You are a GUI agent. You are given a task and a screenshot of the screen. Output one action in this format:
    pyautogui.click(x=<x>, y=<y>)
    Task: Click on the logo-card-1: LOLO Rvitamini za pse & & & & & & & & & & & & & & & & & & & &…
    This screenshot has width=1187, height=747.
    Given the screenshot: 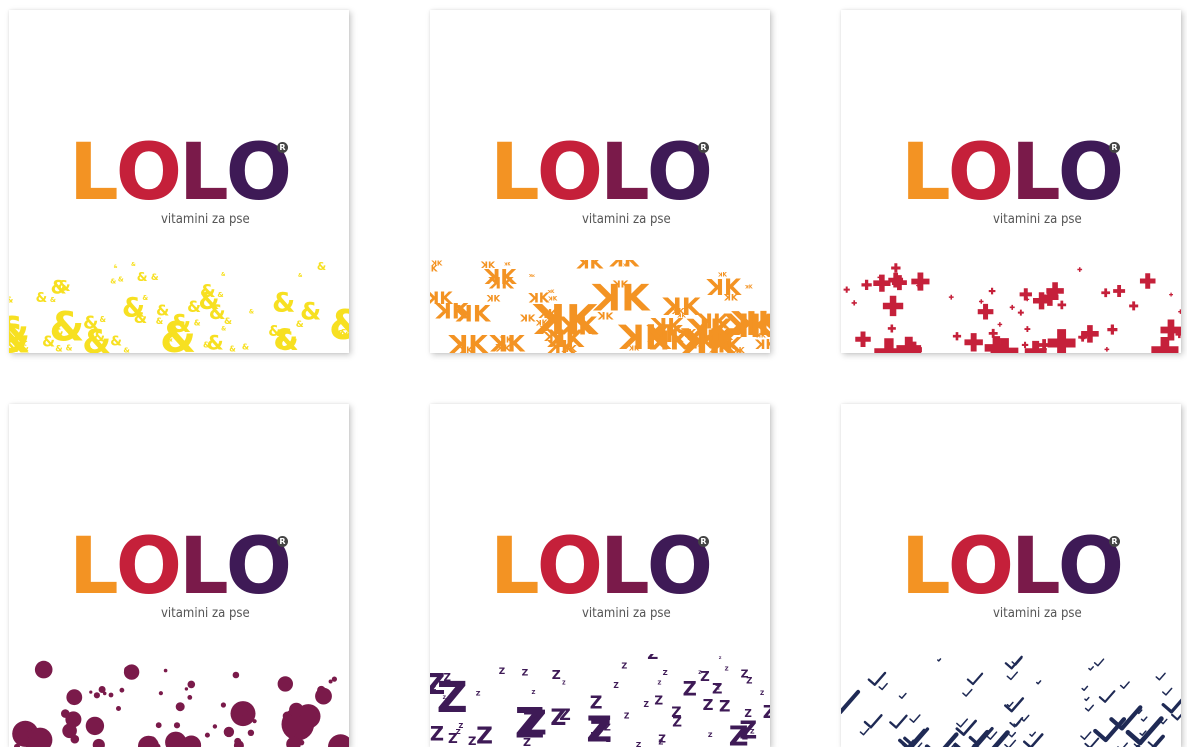 What is the action you would take?
    pyautogui.click(x=179, y=181)
    